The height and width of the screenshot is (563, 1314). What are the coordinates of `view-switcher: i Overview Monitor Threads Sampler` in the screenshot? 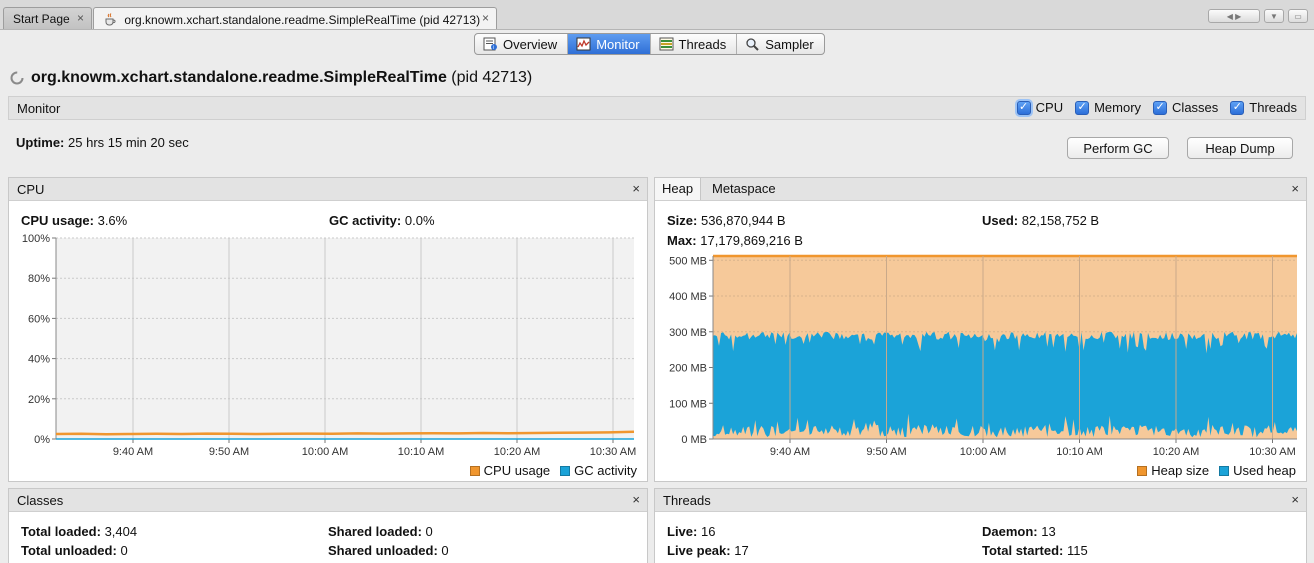 It's located at (649, 44).